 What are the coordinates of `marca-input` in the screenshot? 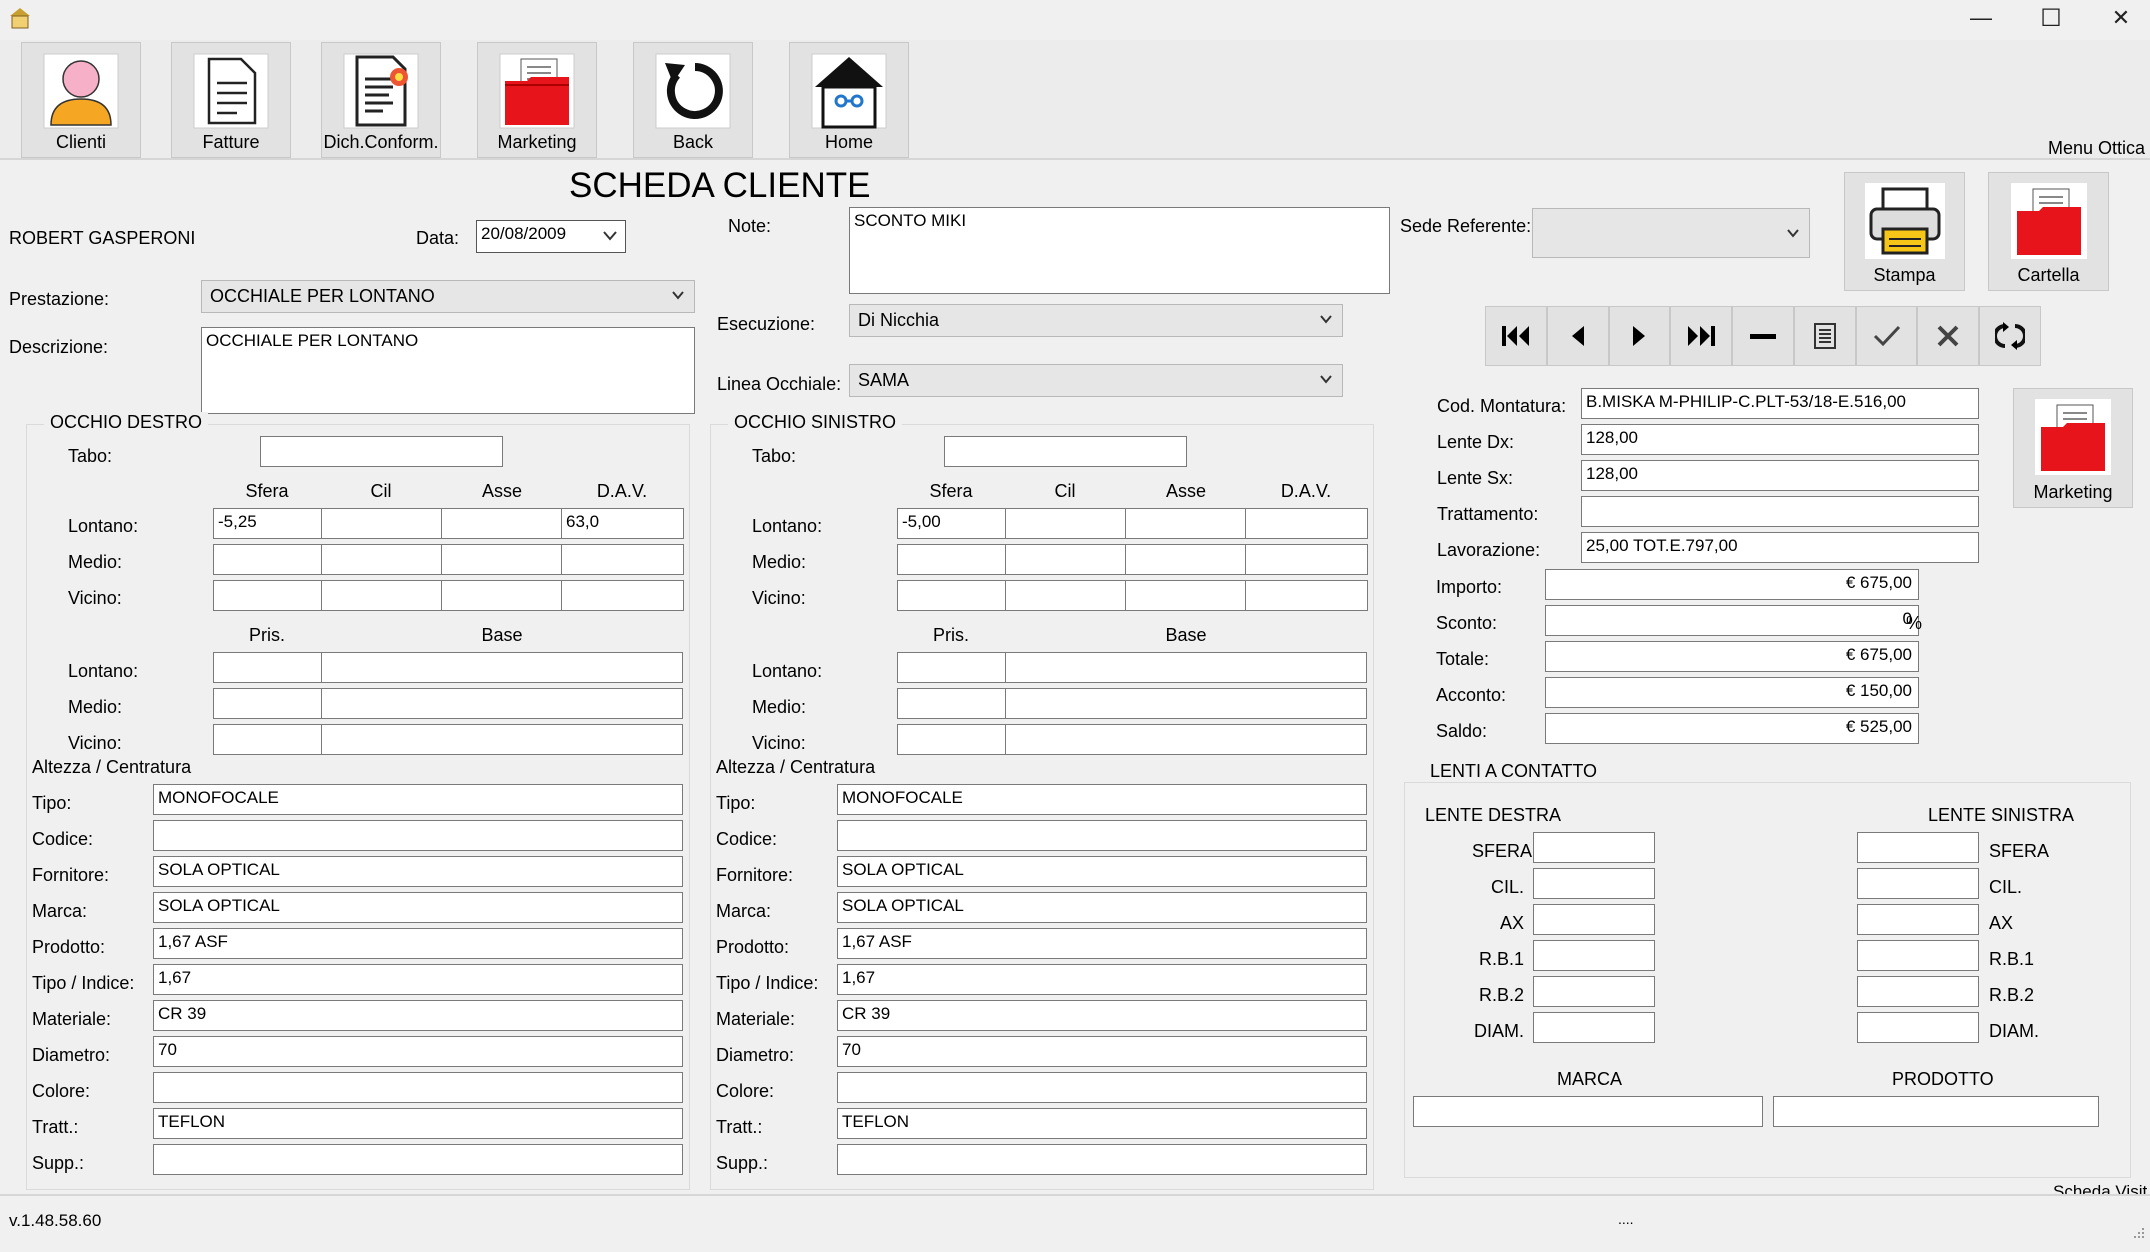 It's located at (1588, 1111).